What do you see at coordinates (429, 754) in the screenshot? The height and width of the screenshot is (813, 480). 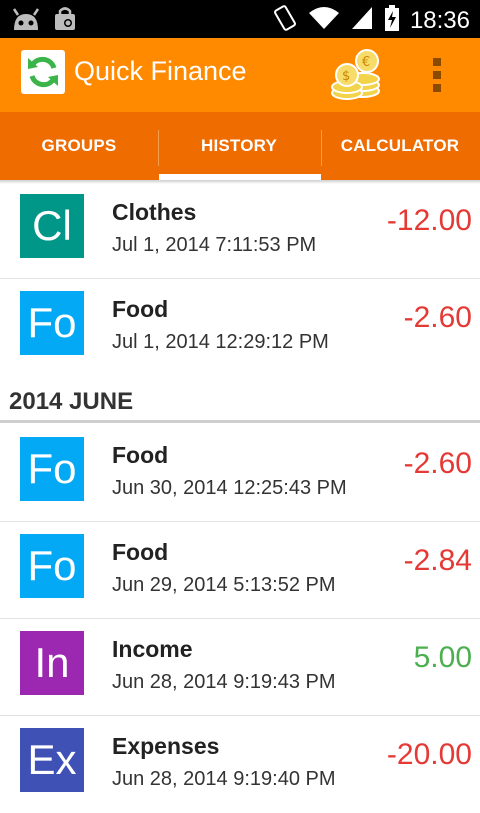 I see `entry-amount: -20.00` at bounding box center [429, 754].